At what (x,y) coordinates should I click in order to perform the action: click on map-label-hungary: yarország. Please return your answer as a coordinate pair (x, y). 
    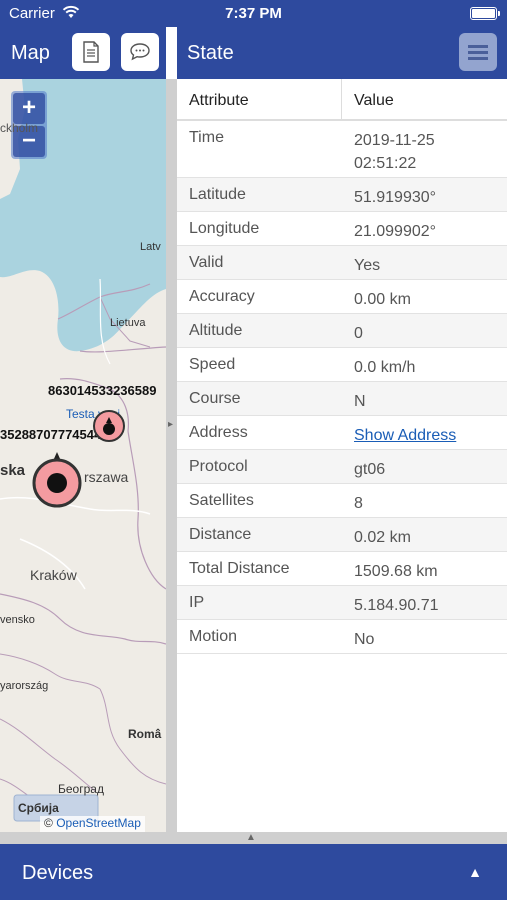
    Looking at the image, I should click on (24, 686).